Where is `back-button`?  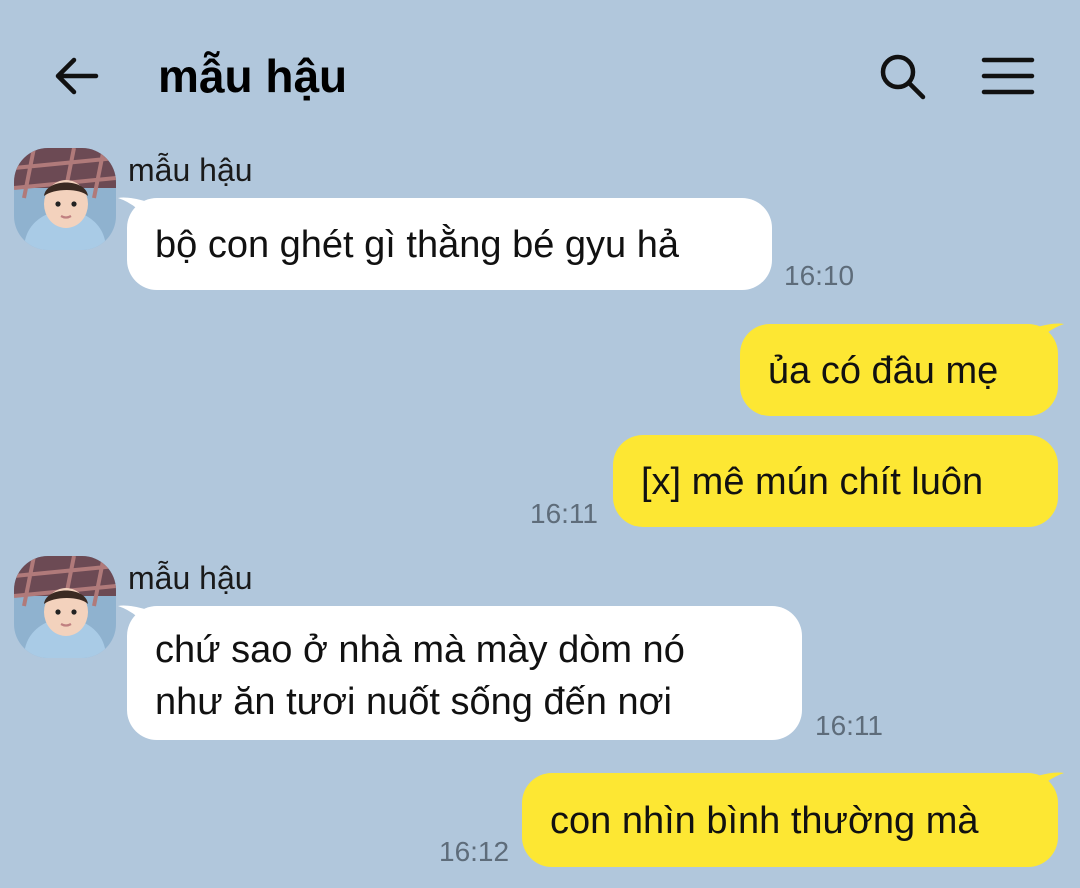
back-button is located at coordinates (76, 76).